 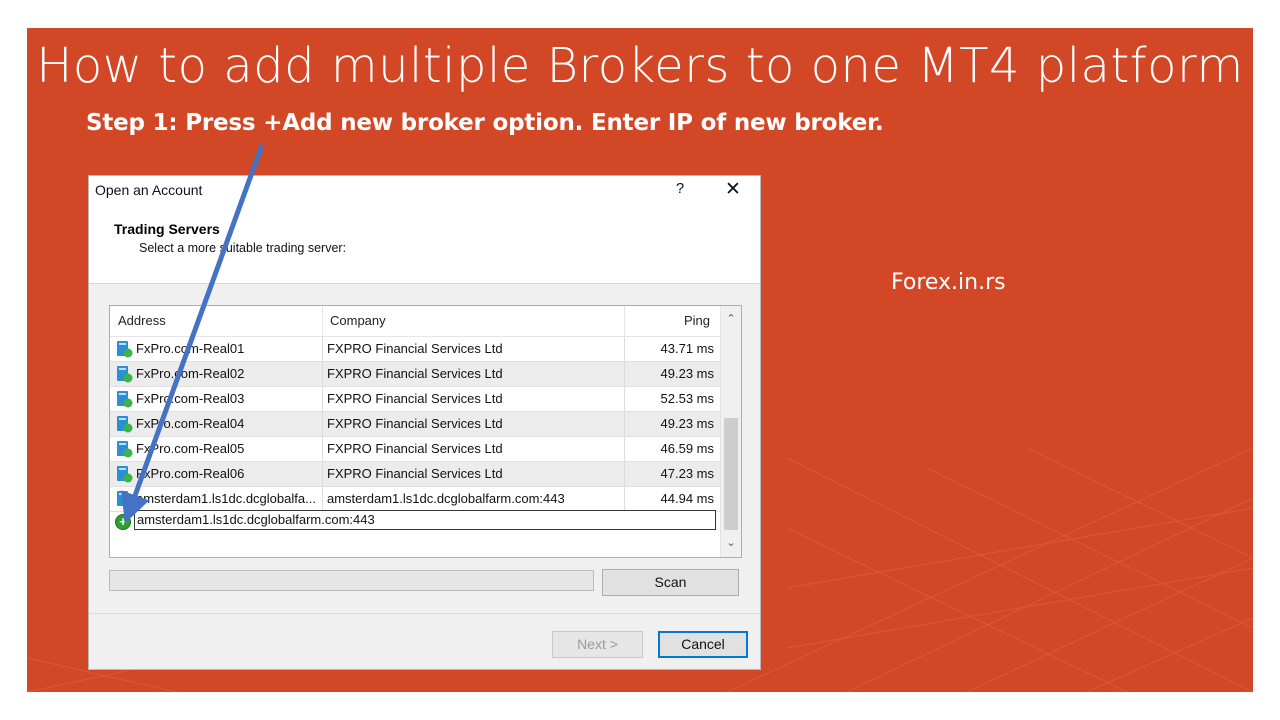 I want to click on cell-address: FxPro.com-Real04, so click(x=190, y=423).